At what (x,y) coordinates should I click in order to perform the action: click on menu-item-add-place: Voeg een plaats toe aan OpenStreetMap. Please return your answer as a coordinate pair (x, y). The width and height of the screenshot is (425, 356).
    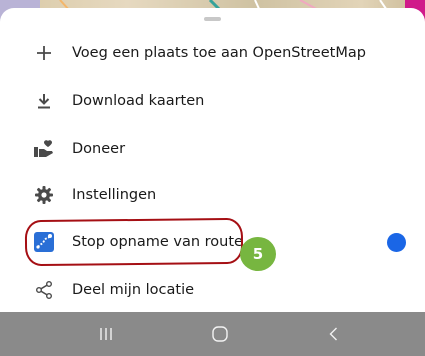
    Looking at the image, I should click on (212, 53).